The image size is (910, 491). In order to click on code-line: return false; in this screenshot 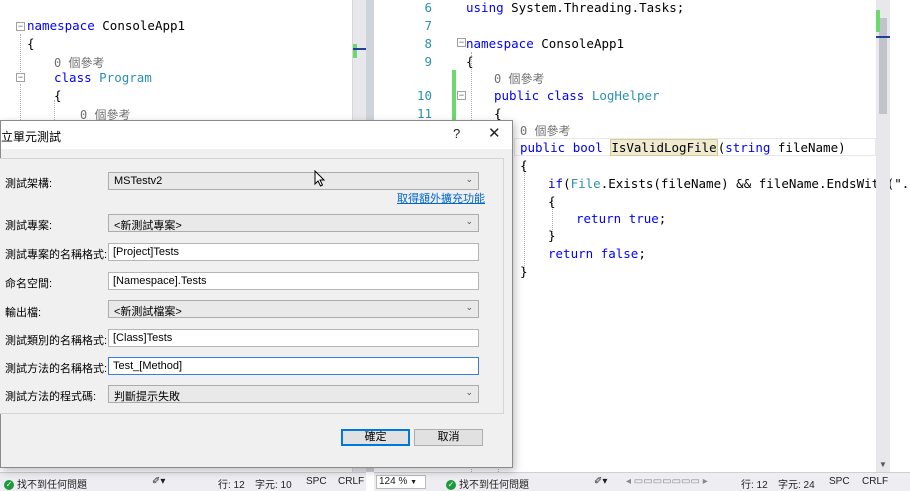, I will do `click(597, 253)`.